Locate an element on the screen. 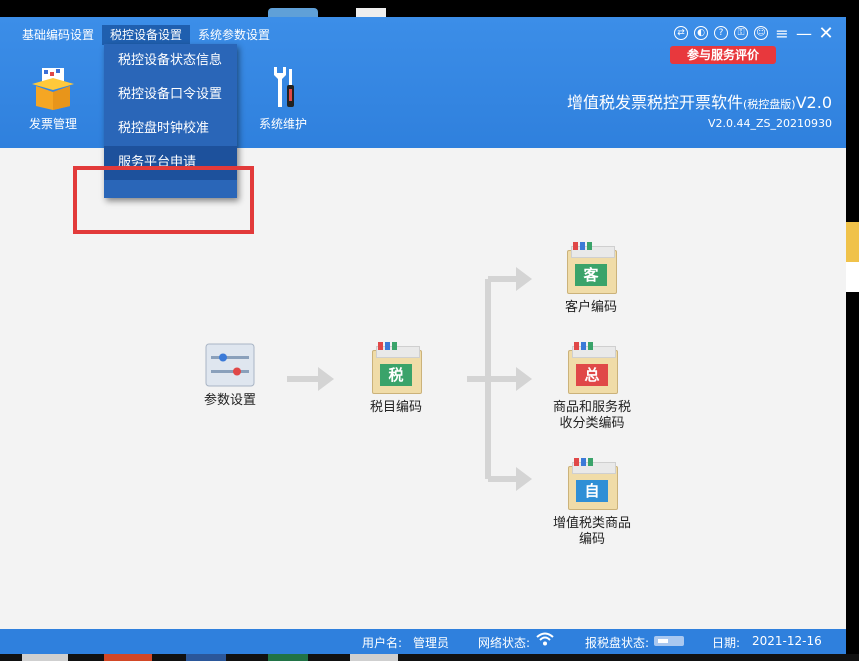 The width and height of the screenshot is (859, 661). goods-book-char: 总 is located at coordinates (592, 375).